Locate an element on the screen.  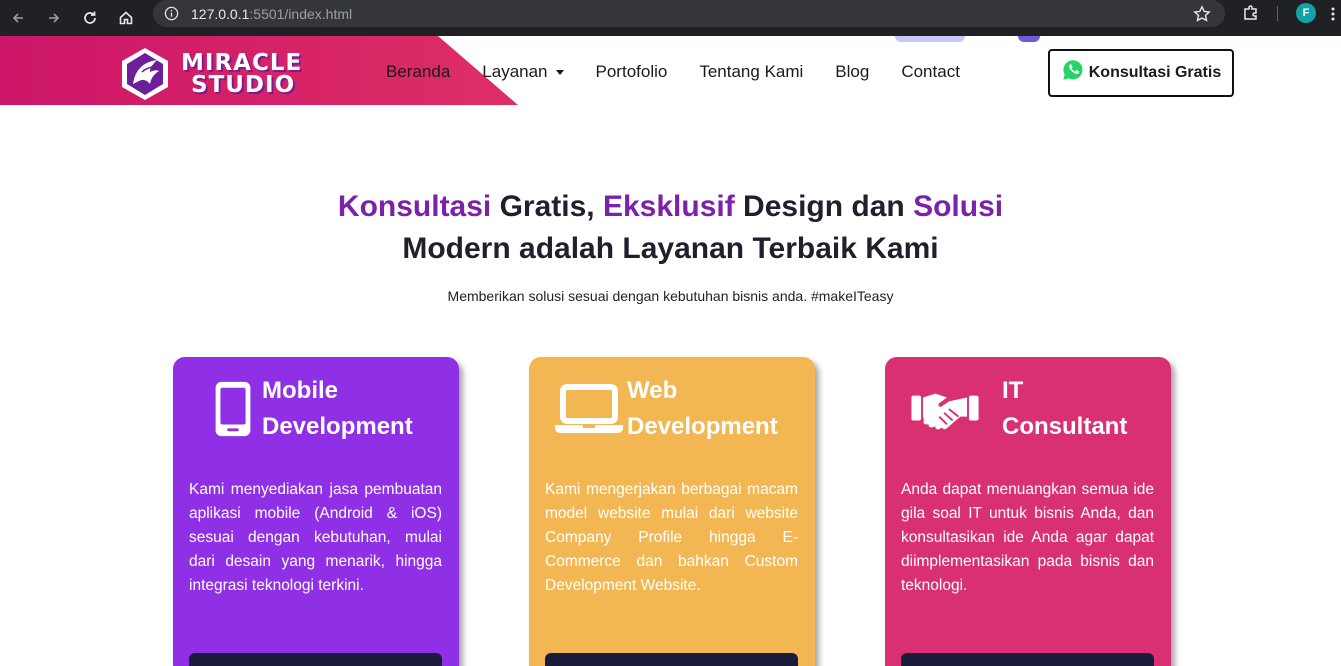
hero-line-2: Modern adalah Layanan Terbaik Kami is located at coordinates (670, 248).